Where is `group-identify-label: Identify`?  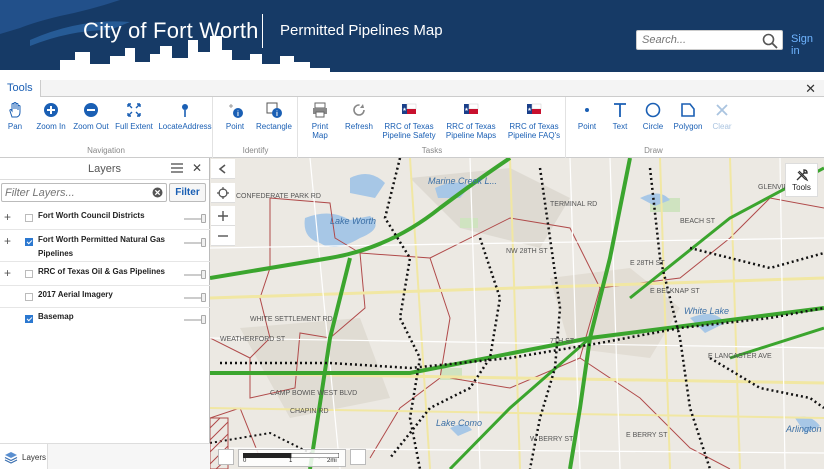
group-identify-label: Identify is located at coordinates (255, 150).